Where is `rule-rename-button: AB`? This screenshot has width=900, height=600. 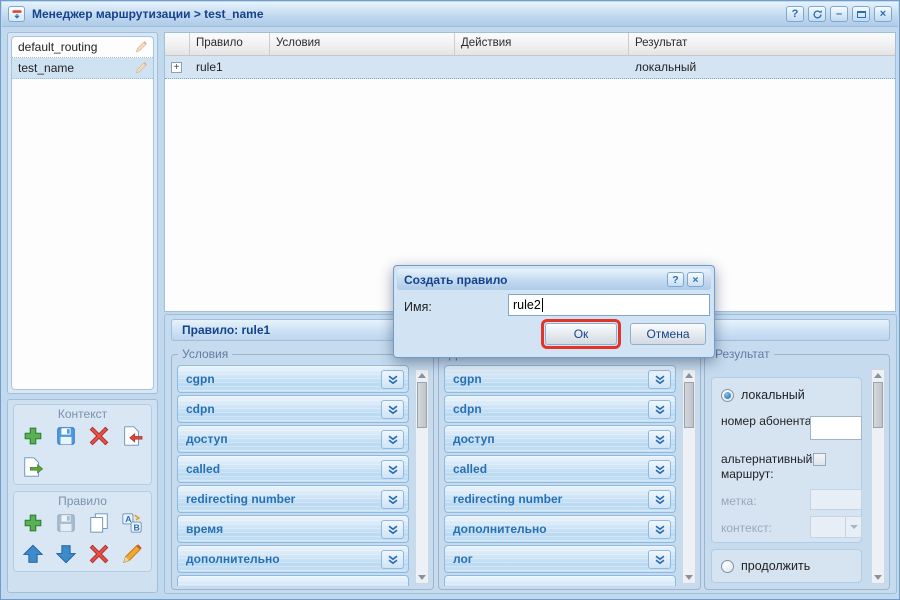
rule-rename-button: AB is located at coordinates (132, 523).